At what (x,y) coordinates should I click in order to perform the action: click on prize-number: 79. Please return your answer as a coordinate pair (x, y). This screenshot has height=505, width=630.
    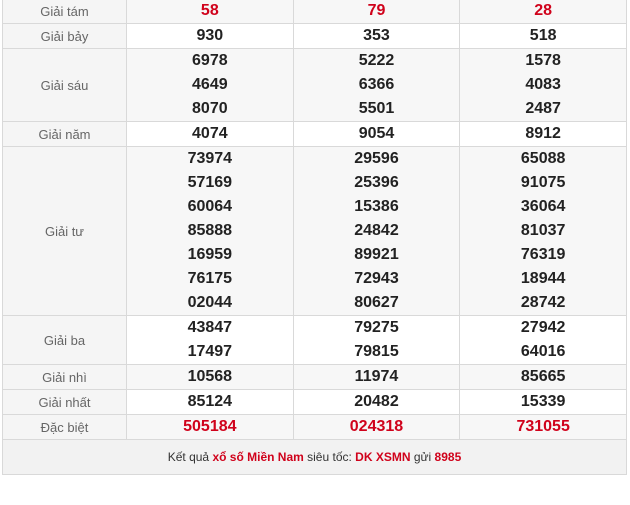
    Looking at the image, I should click on (376, 10).